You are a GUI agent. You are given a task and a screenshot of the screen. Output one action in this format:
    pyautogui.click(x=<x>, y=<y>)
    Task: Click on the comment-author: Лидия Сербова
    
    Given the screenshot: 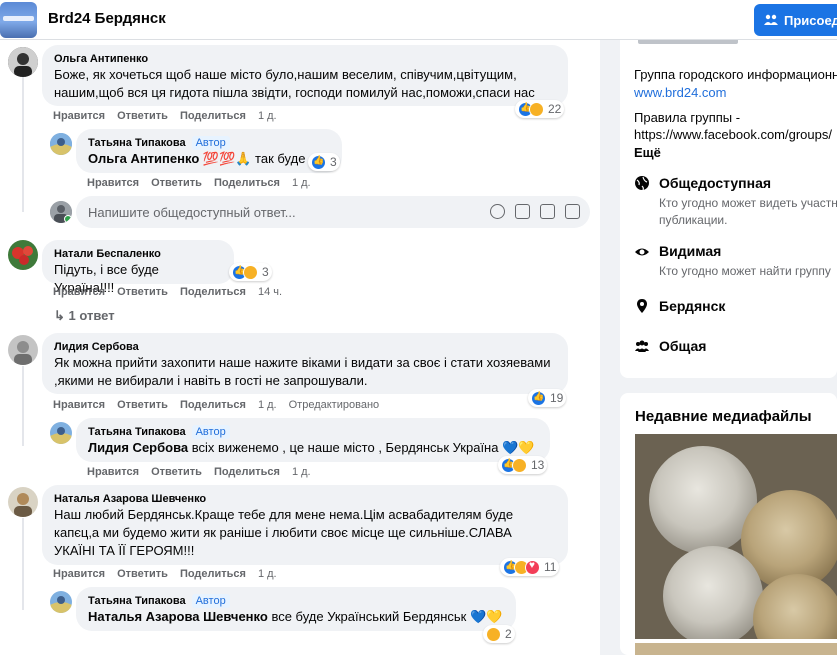 What is the action you would take?
    pyautogui.click(x=96, y=347)
    